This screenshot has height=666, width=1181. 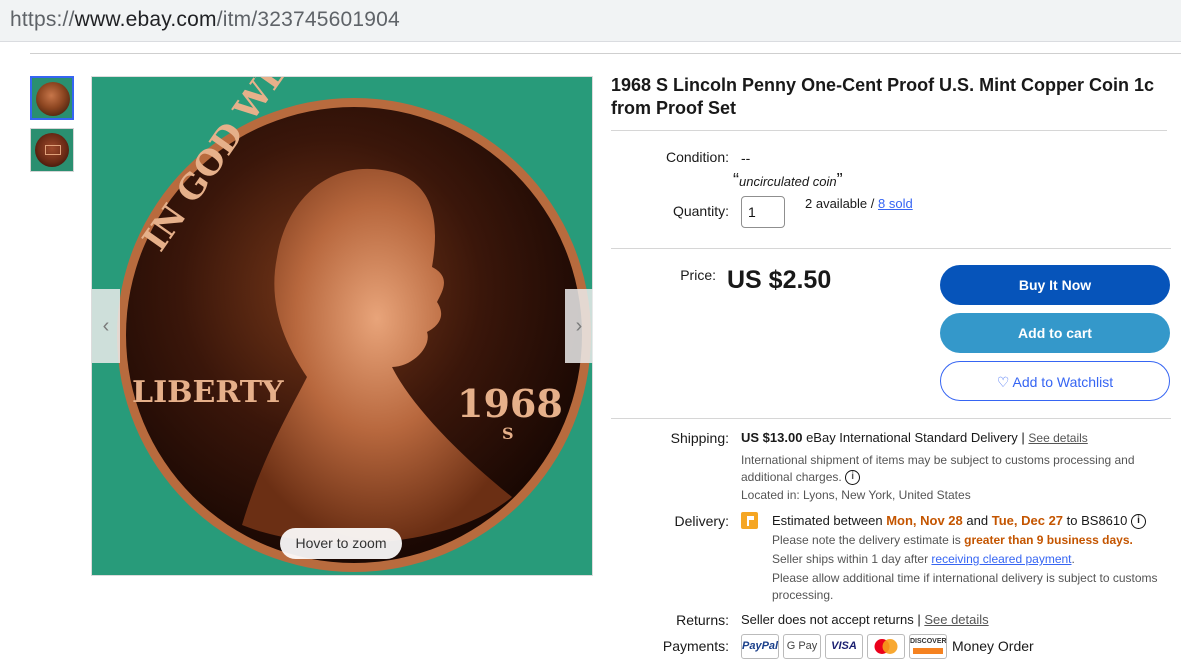 What do you see at coordinates (779, 280) in the screenshot?
I see `price-value: US $2.50` at bounding box center [779, 280].